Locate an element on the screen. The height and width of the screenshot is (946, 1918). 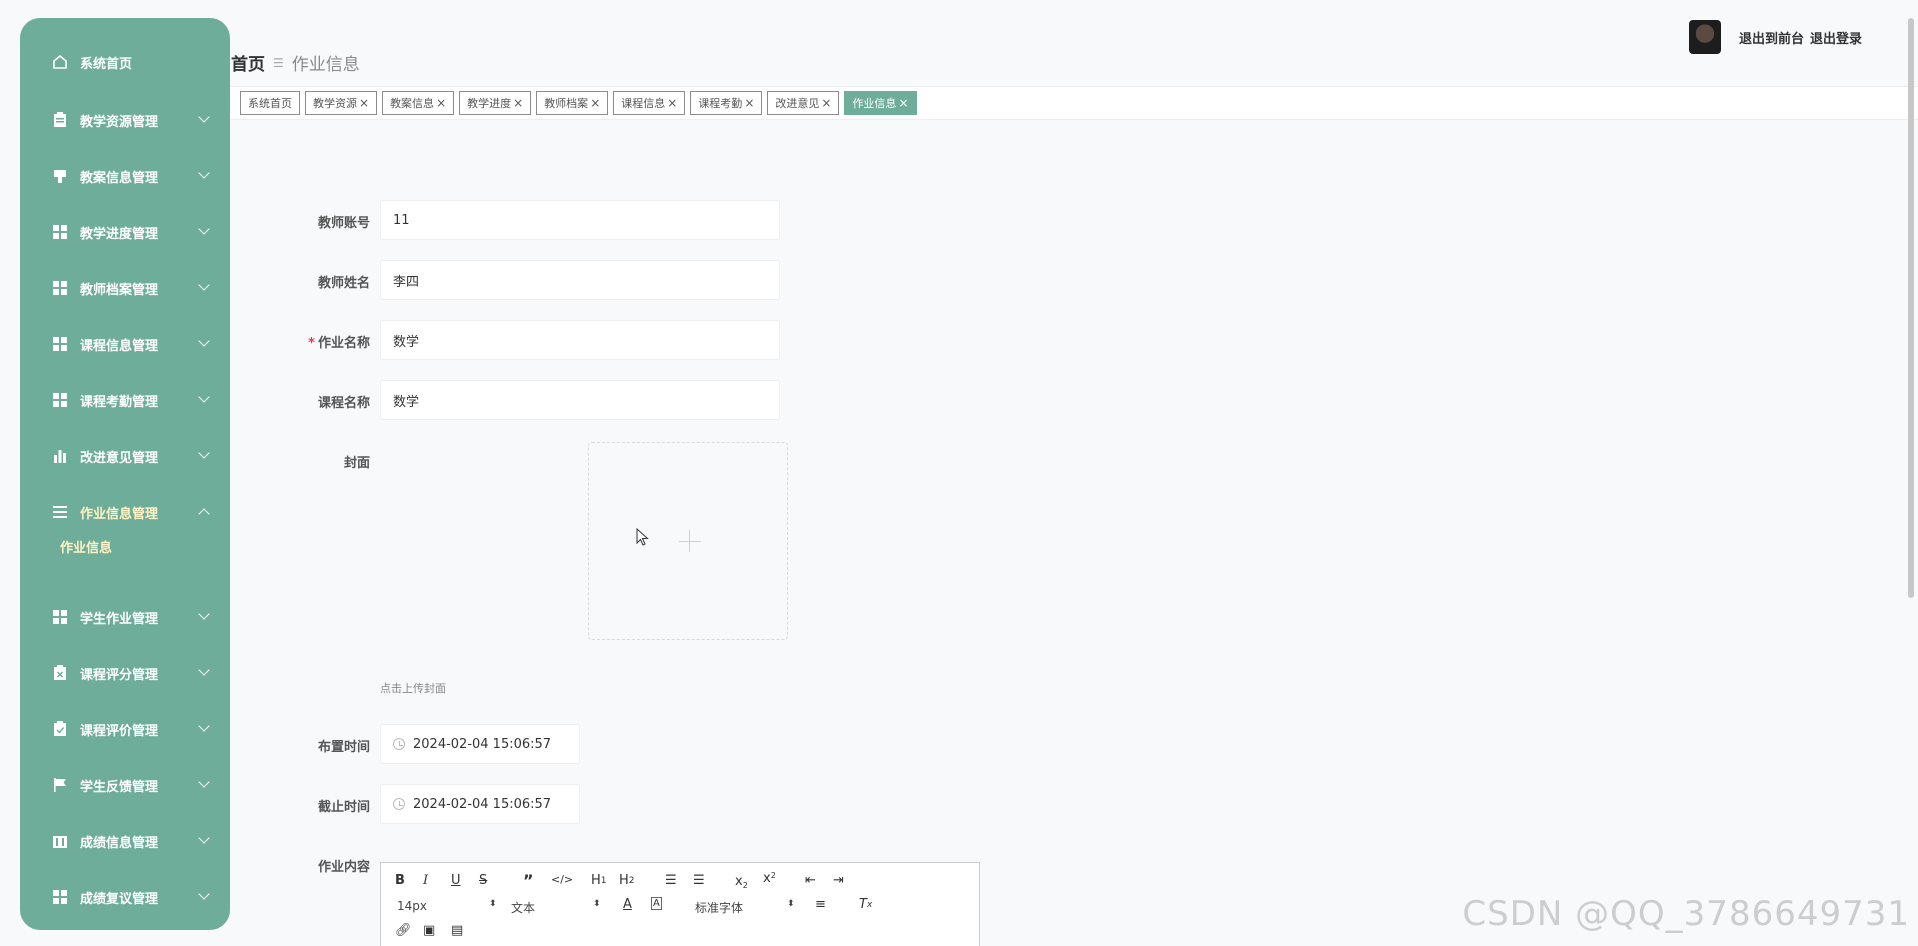
sidebar-item-teacher-files: 教师档案管理 is located at coordinates (125, 288).